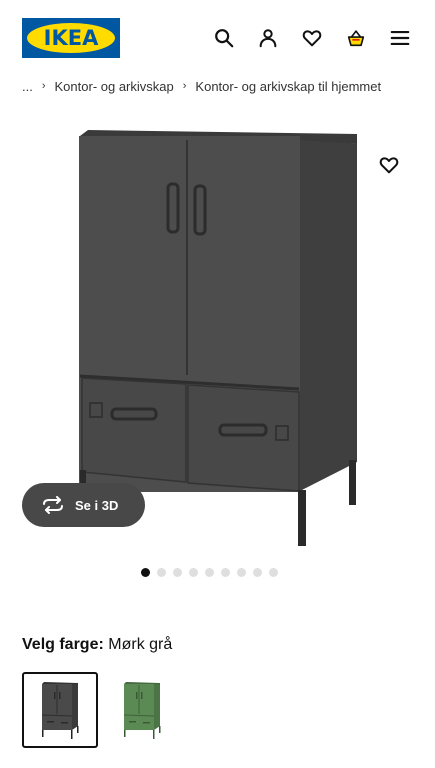 Image resolution: width=435 pixels, height=768 pixels. I want to click on rotate-3d-icon, so click(53, 505).